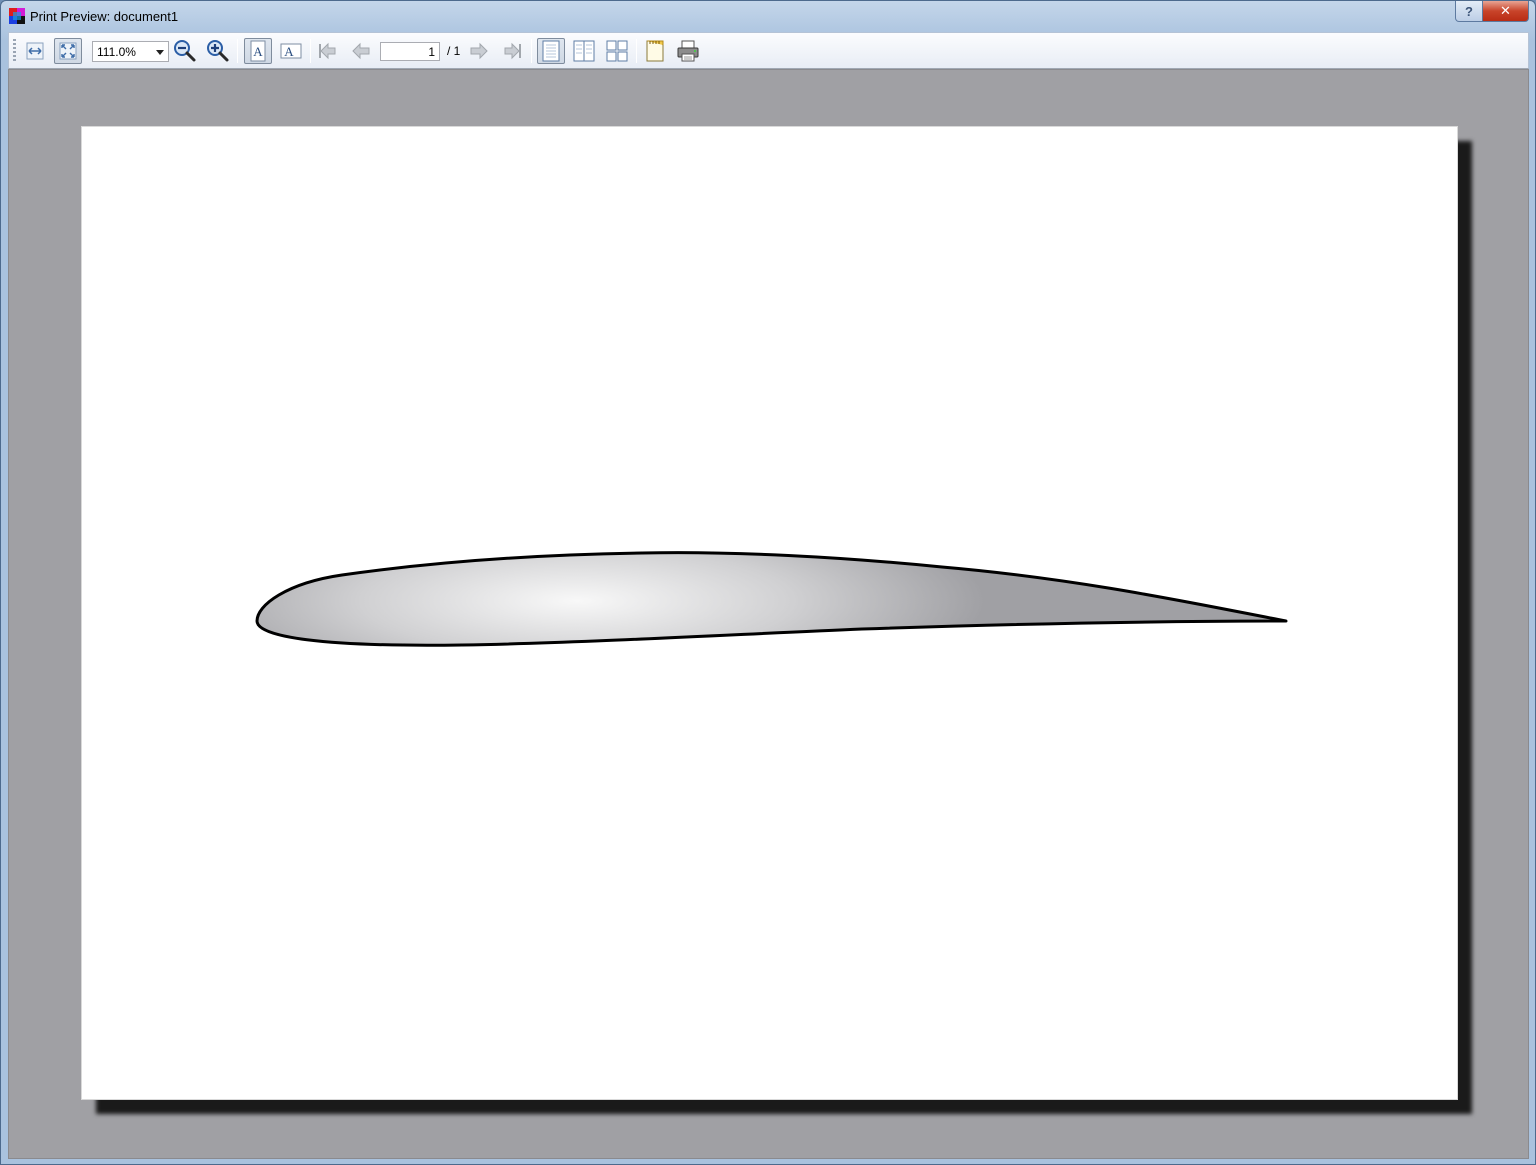 Image resolution: width=1536 pixels, height=1165 pixels. What do you see at coordinates (1506, 11) in the screenshot?
I see `close-button: ✕` at bounding box center [1506, 11].